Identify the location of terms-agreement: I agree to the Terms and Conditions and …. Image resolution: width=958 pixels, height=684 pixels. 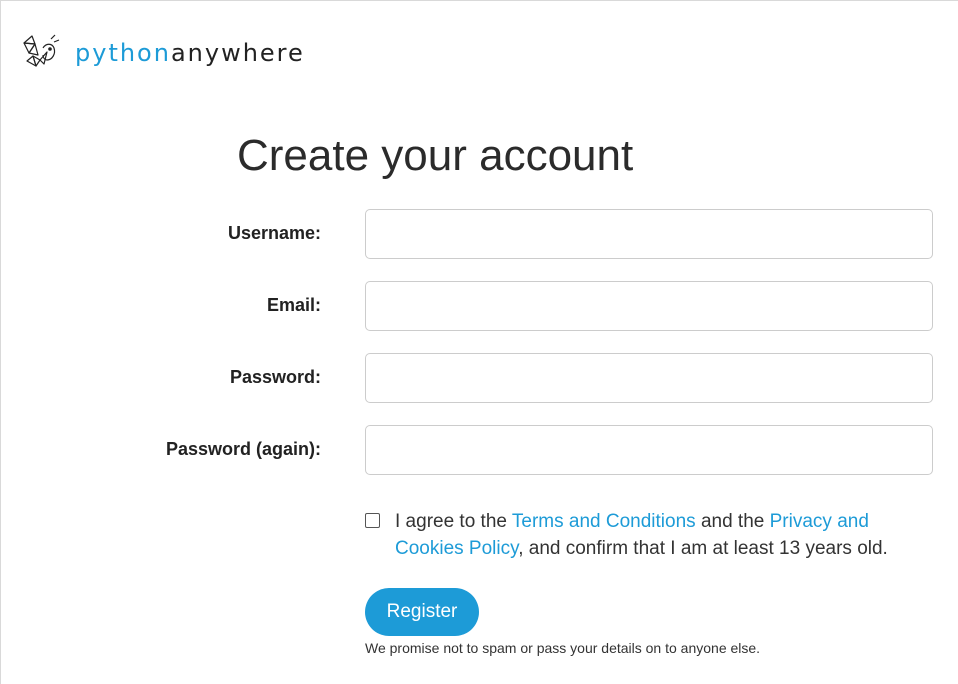
(650, 535).